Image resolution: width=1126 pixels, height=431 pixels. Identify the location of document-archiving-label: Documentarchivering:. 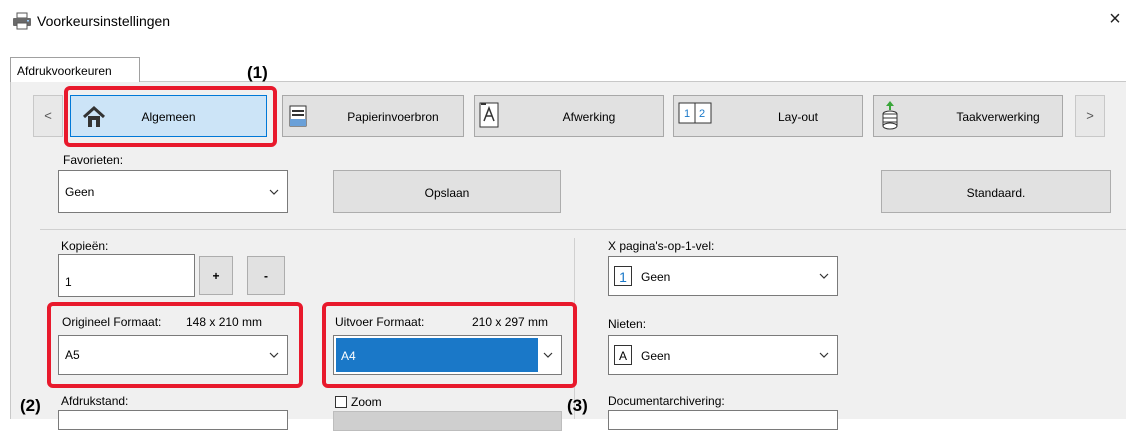
(666, 401).